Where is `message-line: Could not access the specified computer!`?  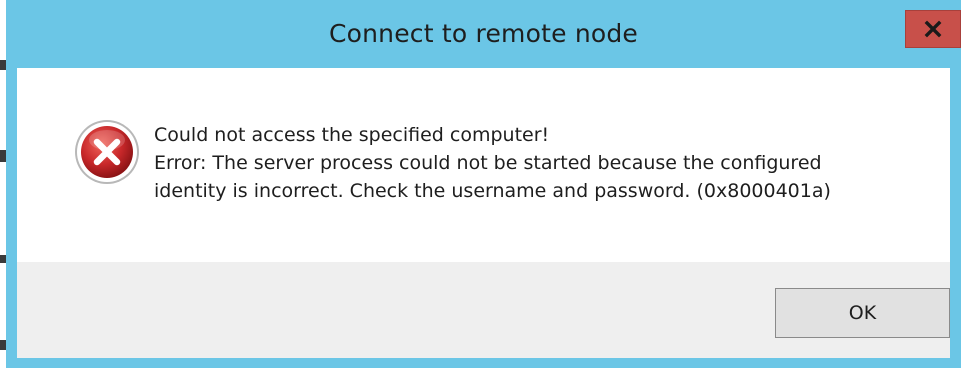 message-line: Could not access the specified computer! is located at coordinates (352, 135).